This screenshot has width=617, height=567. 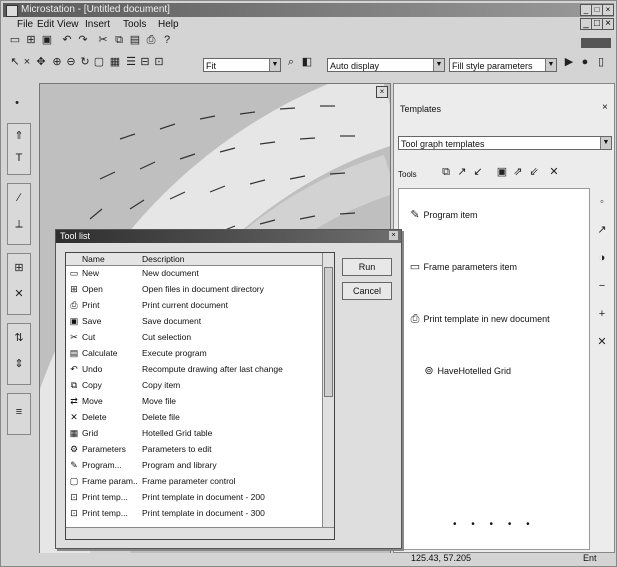 I want to click on table-row: ⧉ Copy Copy item, so click(x=194, y=385).